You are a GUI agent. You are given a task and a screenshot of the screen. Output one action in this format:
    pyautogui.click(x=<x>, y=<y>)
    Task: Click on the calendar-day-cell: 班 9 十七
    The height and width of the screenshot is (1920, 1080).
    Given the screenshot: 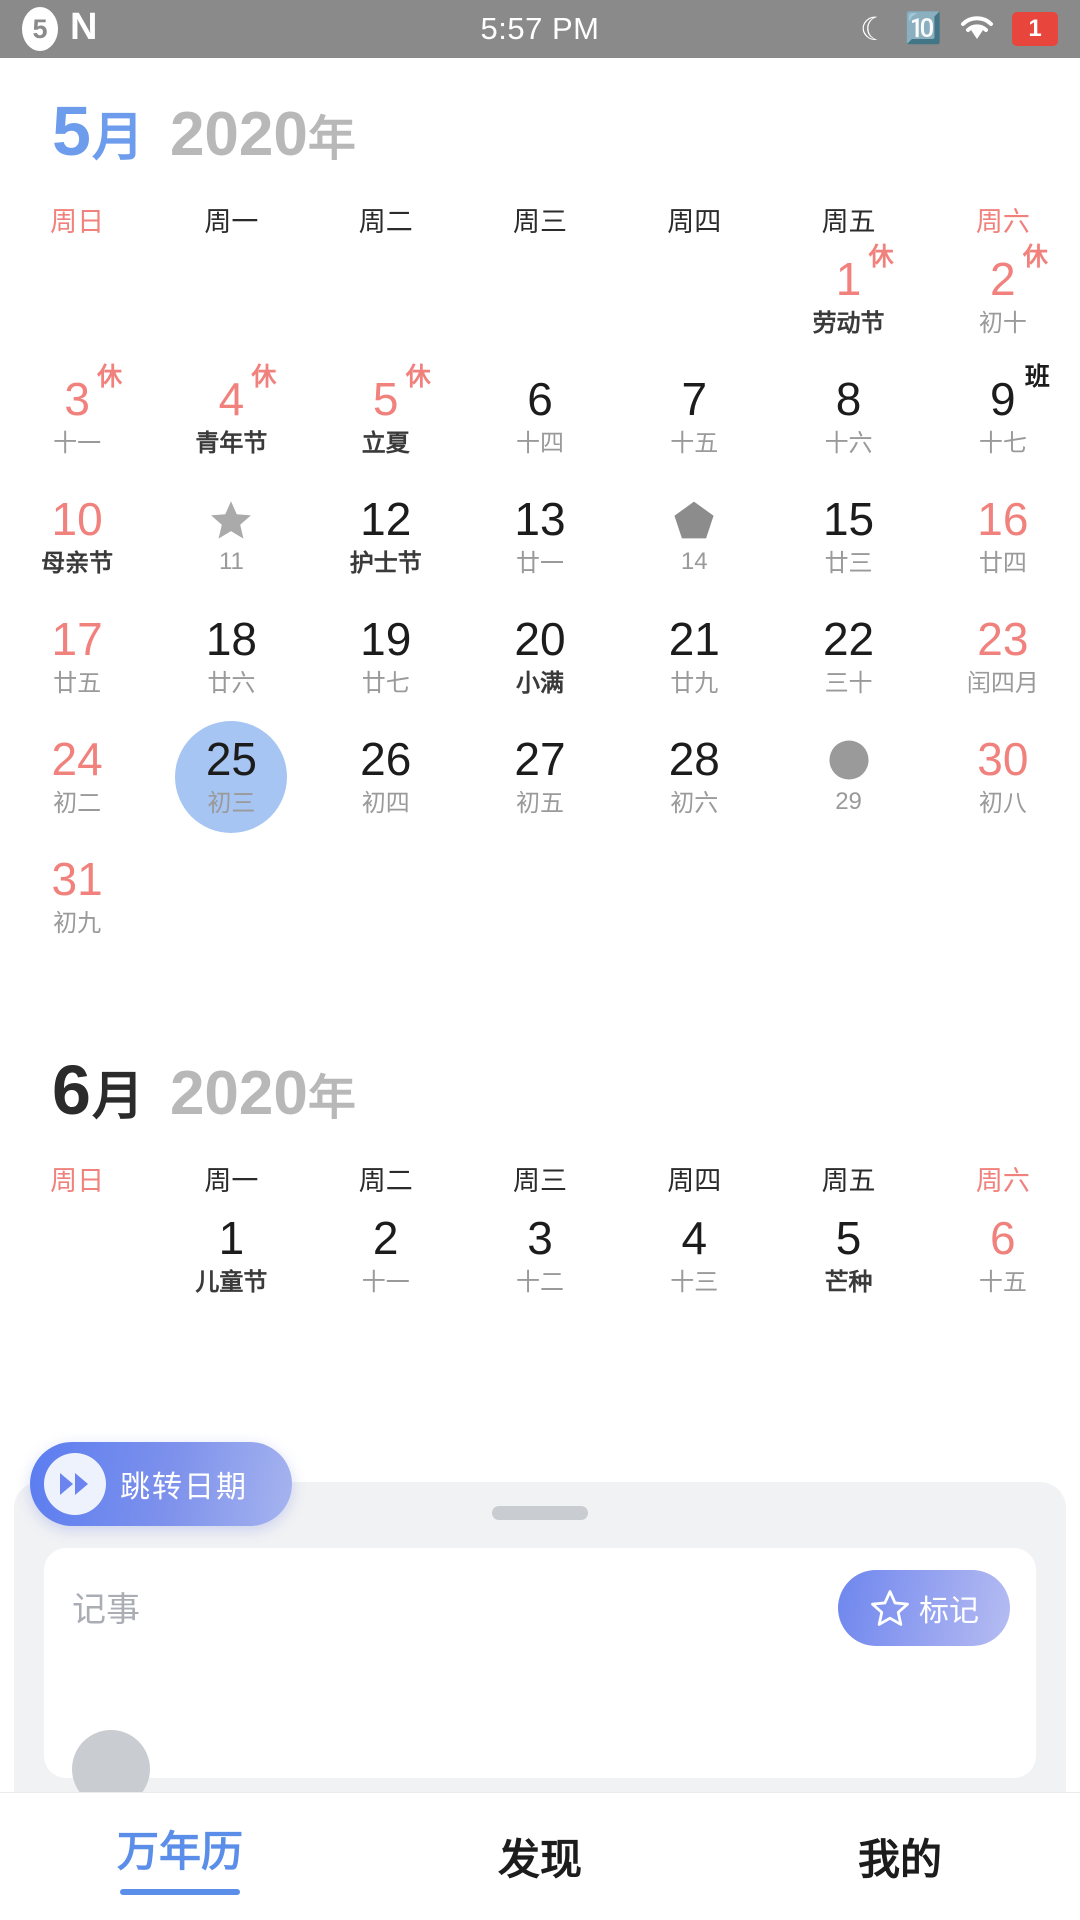 What is the action you would take?
    pyautogui.click(x=1003, y=419)
    